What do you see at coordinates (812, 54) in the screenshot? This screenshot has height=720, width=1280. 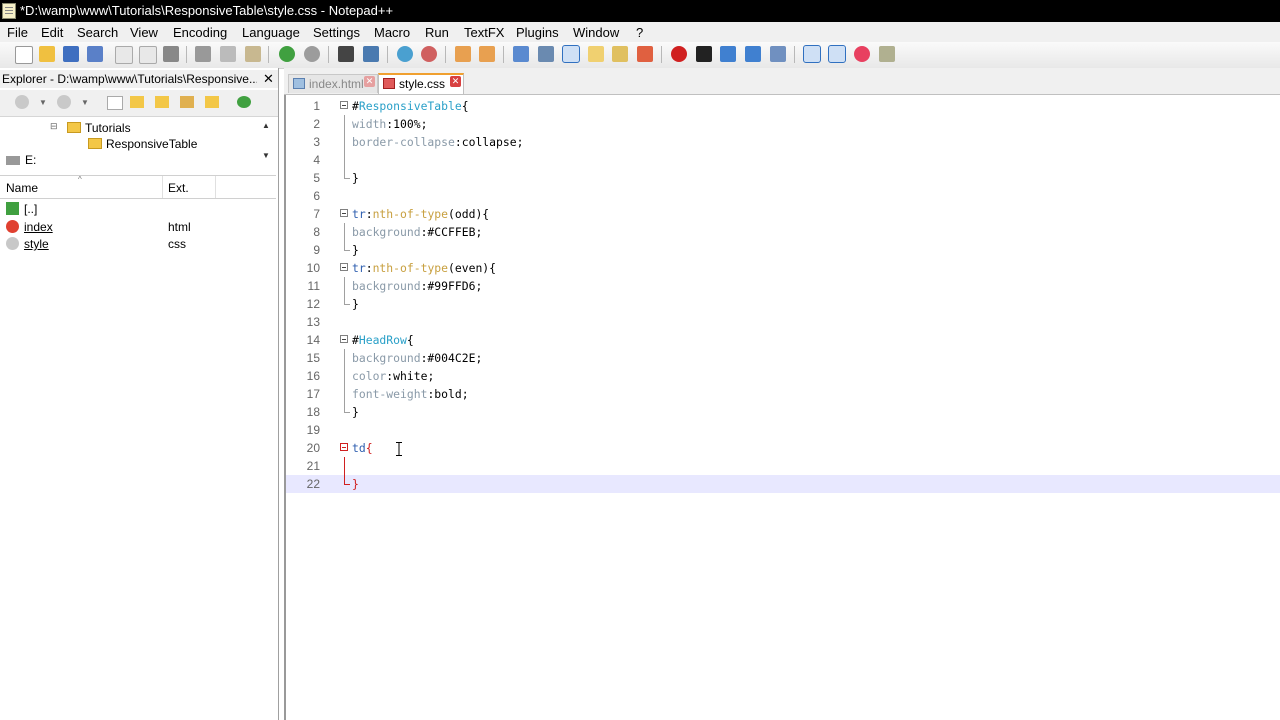 I see `spell-check-icon` at bounding box center [812, 54].